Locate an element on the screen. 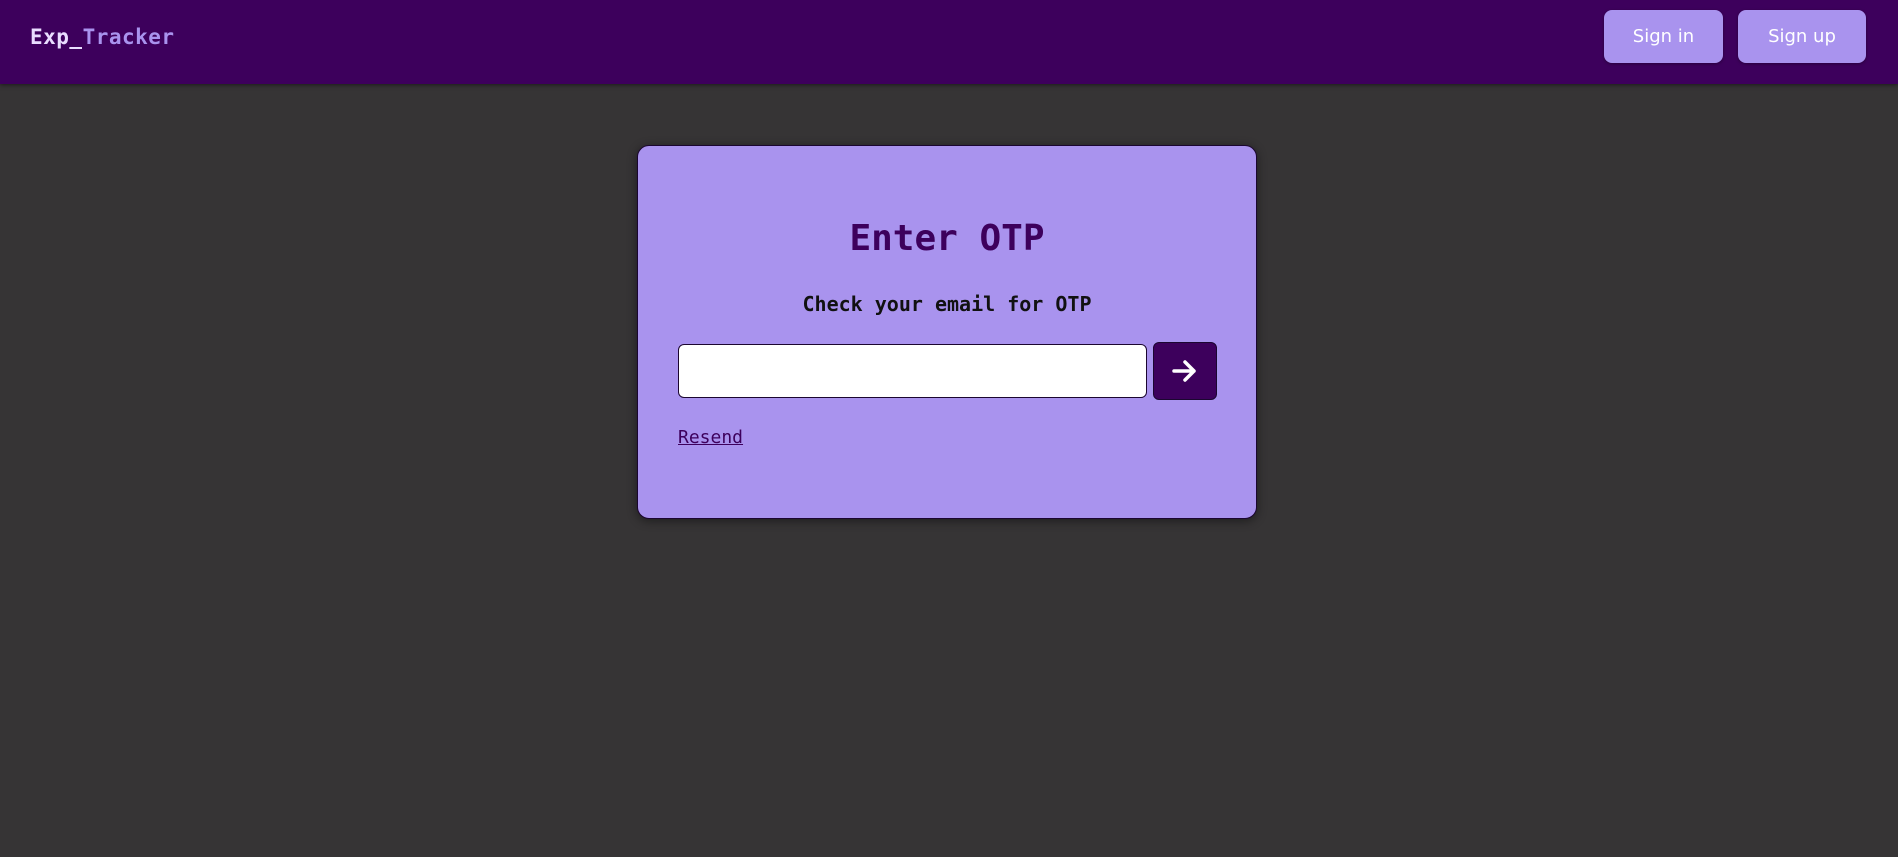 The height and width of the screenshot is (857, 1898). submit-otp-button is located at coordinates (1185, 371).